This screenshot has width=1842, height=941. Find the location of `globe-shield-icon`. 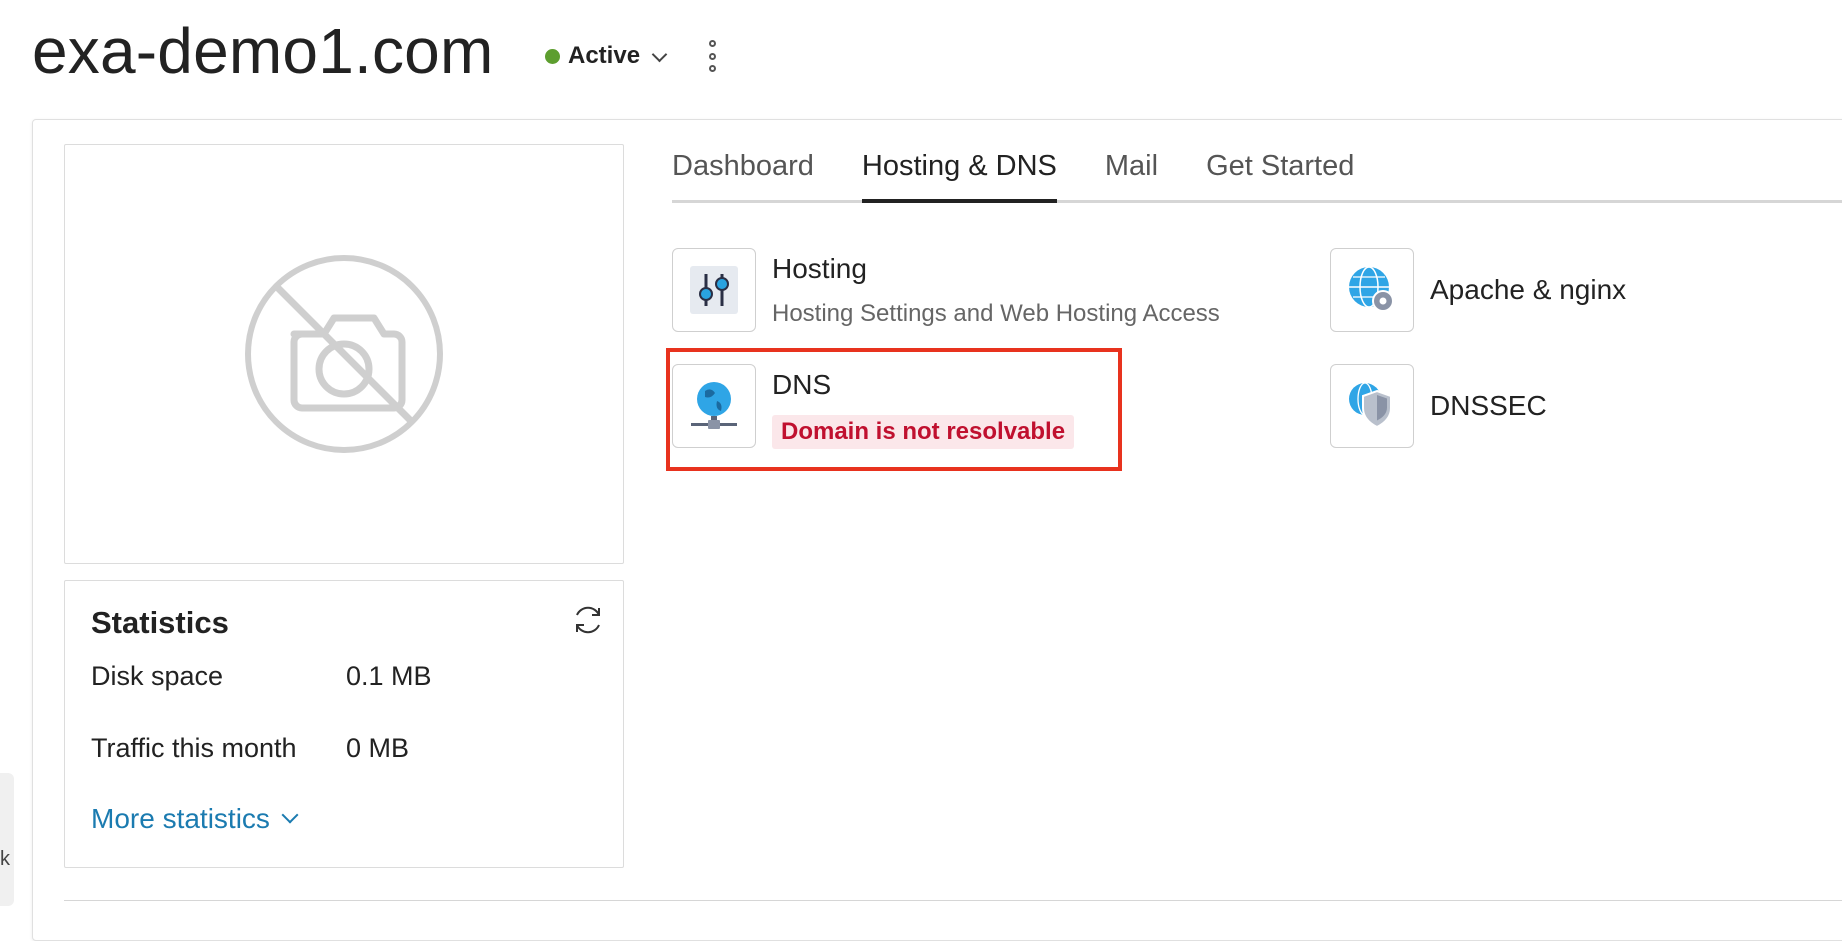

globe-shield-icon is located at coordinates (1370, 405).